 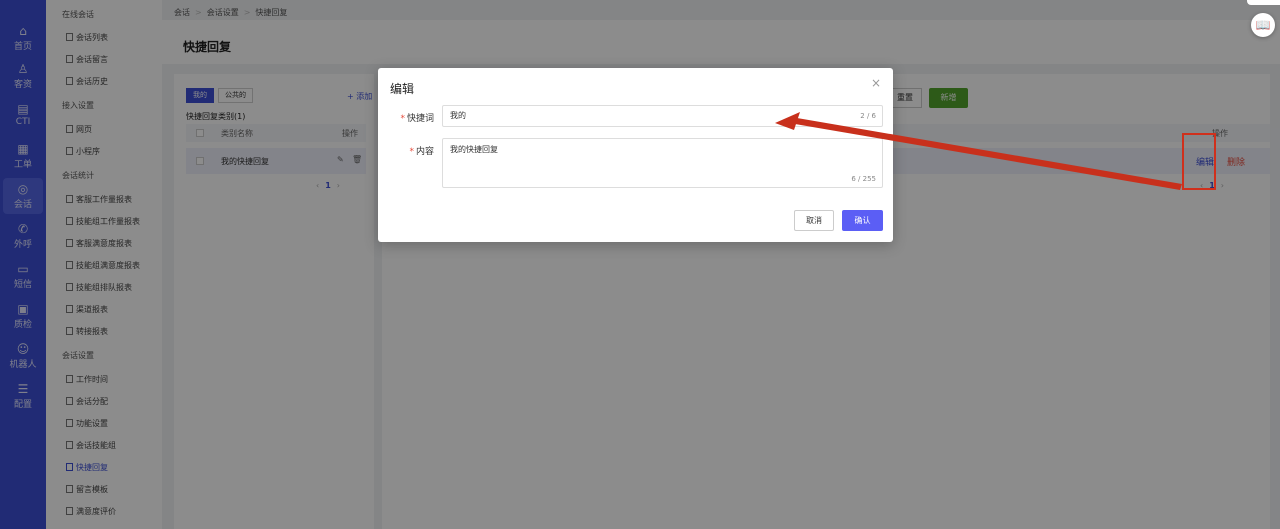 What do you see at coordinates (417, 119) in the screenshot?
I see `shortcut-label: * 快捷词` at bounding box center [417, 119].